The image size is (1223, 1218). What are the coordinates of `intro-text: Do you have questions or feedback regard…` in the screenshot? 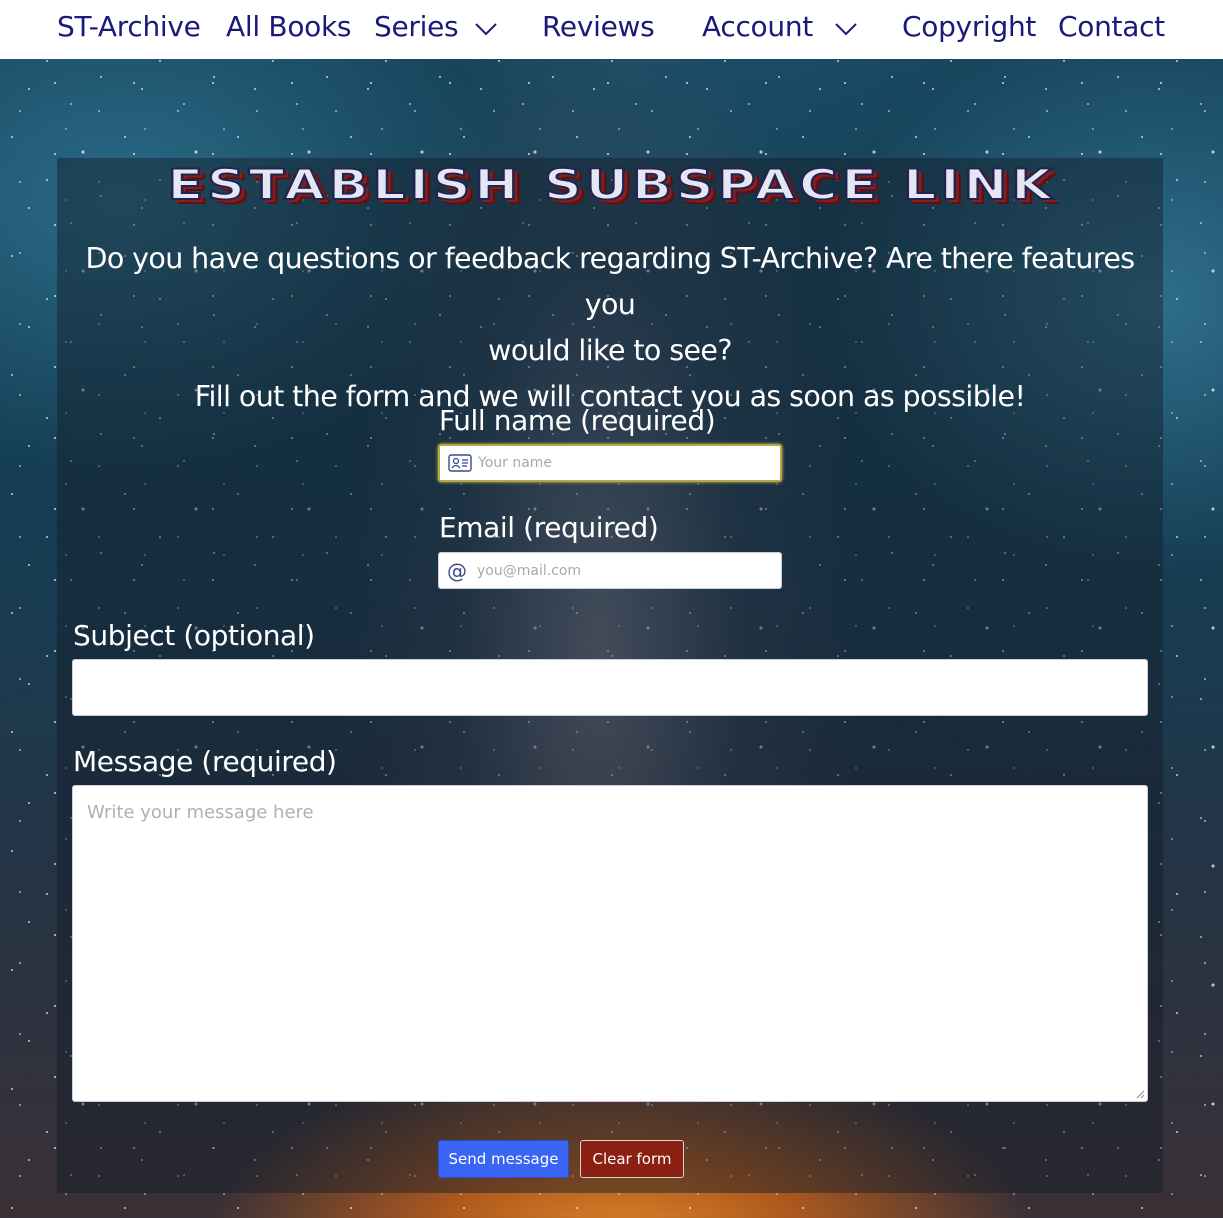 It's located at (610, 328).